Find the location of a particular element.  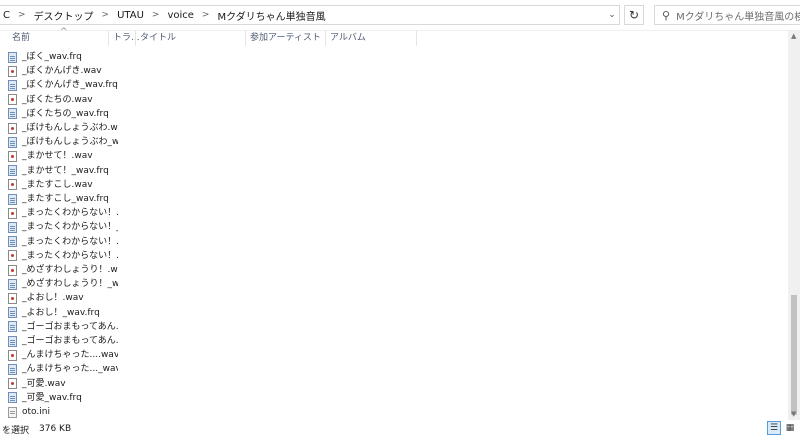

list-item: _んまけちゃった....wav is located at coordinates (63, 355).